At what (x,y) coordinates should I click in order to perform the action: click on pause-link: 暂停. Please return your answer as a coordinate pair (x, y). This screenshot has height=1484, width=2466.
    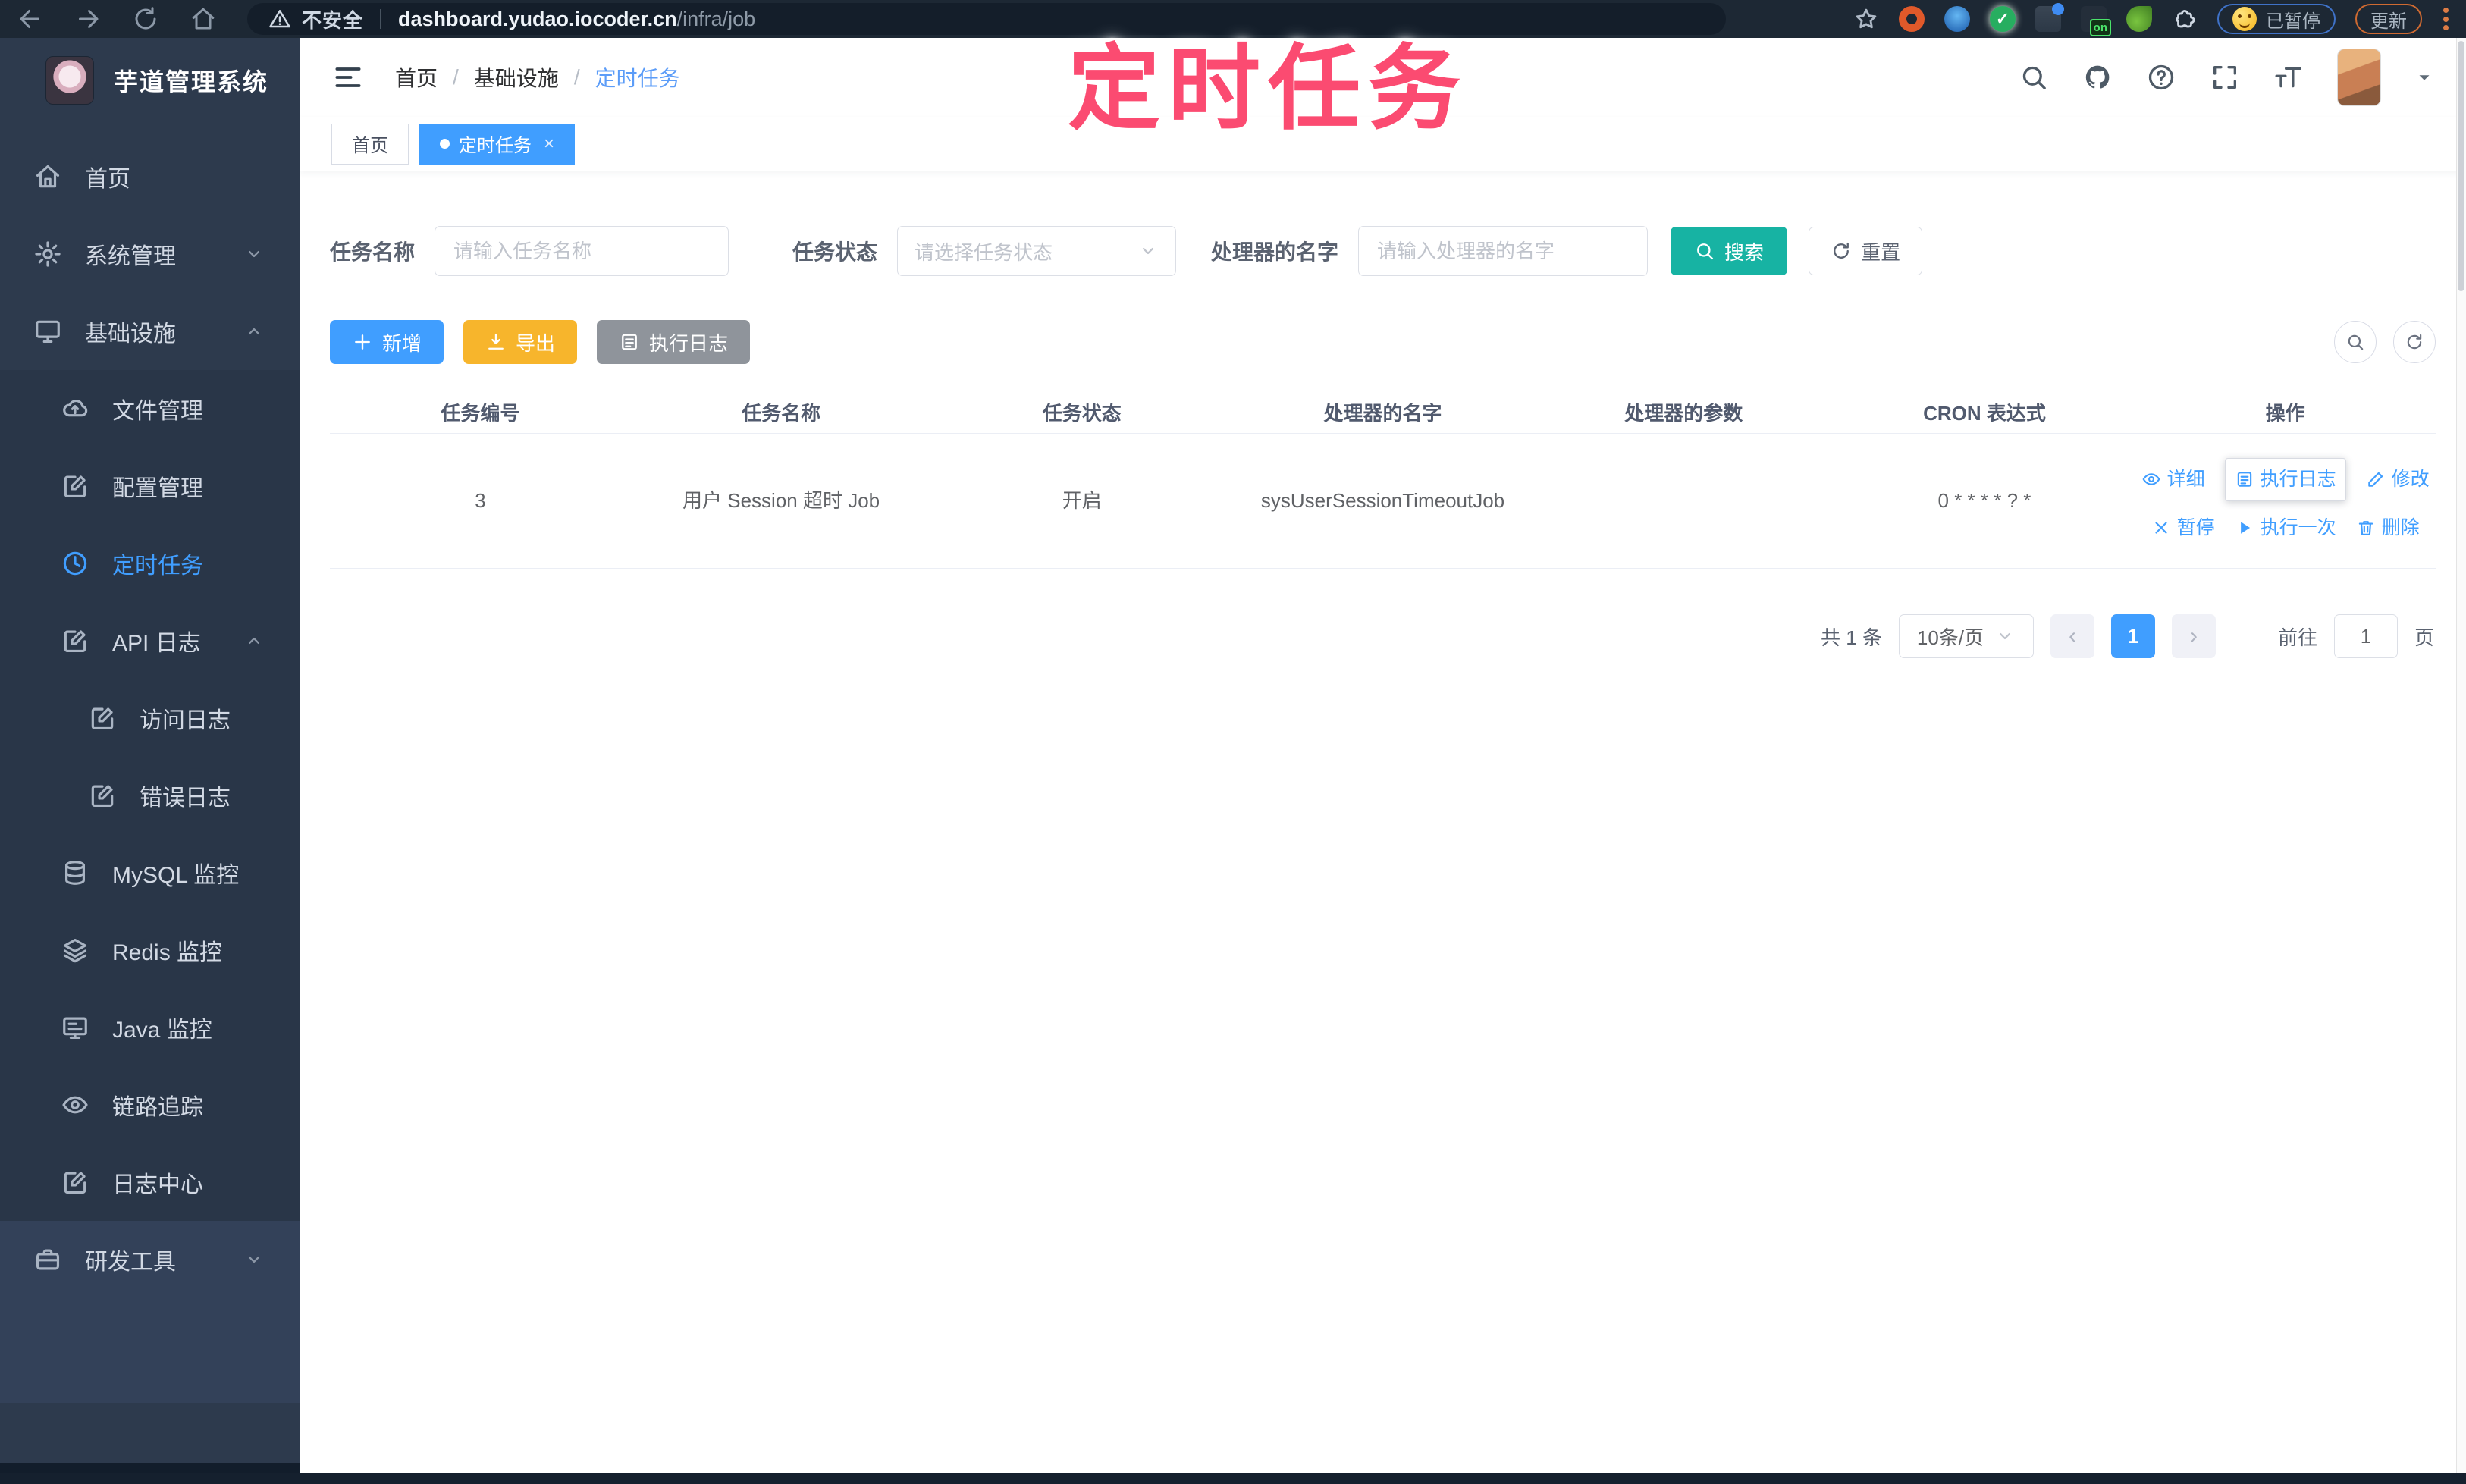
    Looking at the image, I should click on (2183, 528).